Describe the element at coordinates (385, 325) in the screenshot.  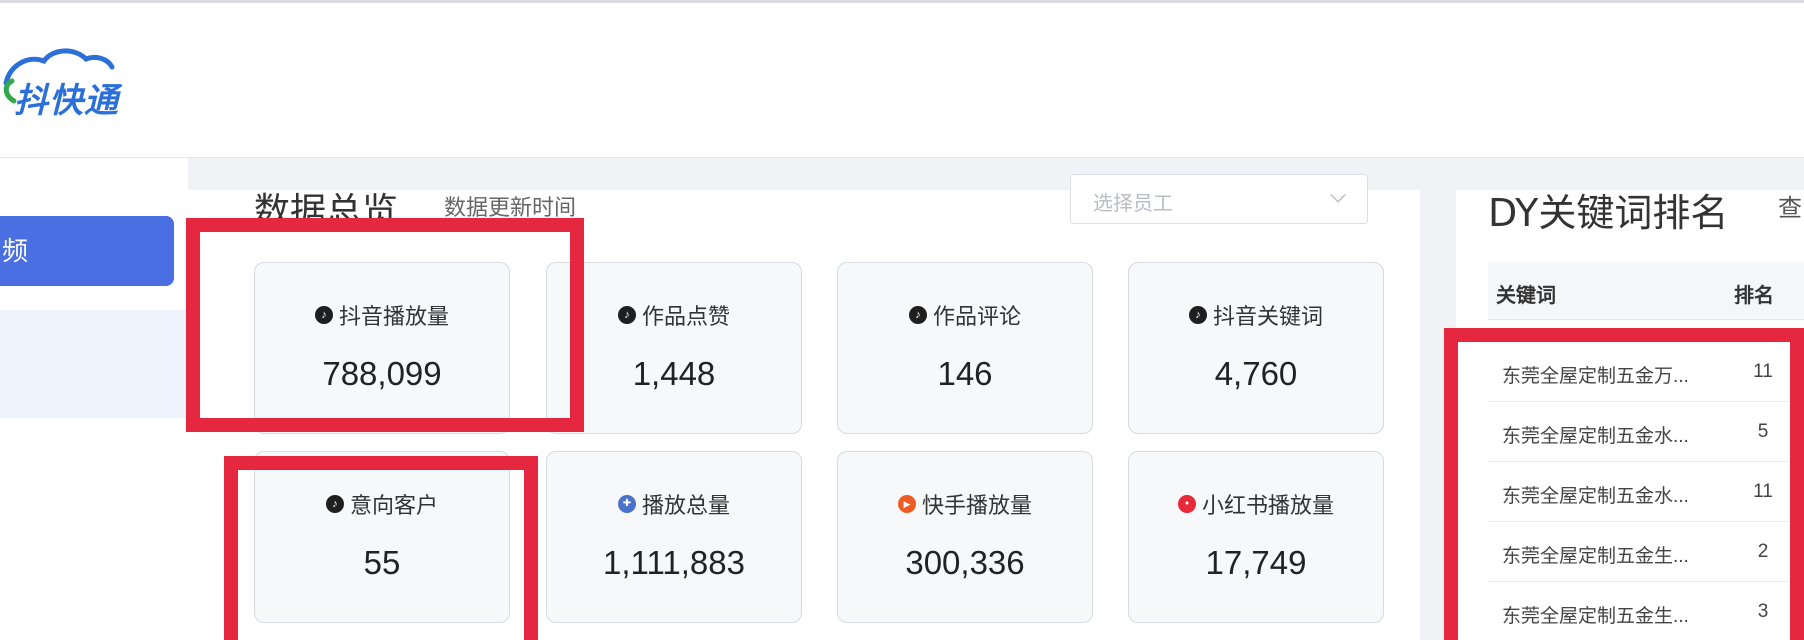
I see `highlight-box-douyin-plays` at that location.